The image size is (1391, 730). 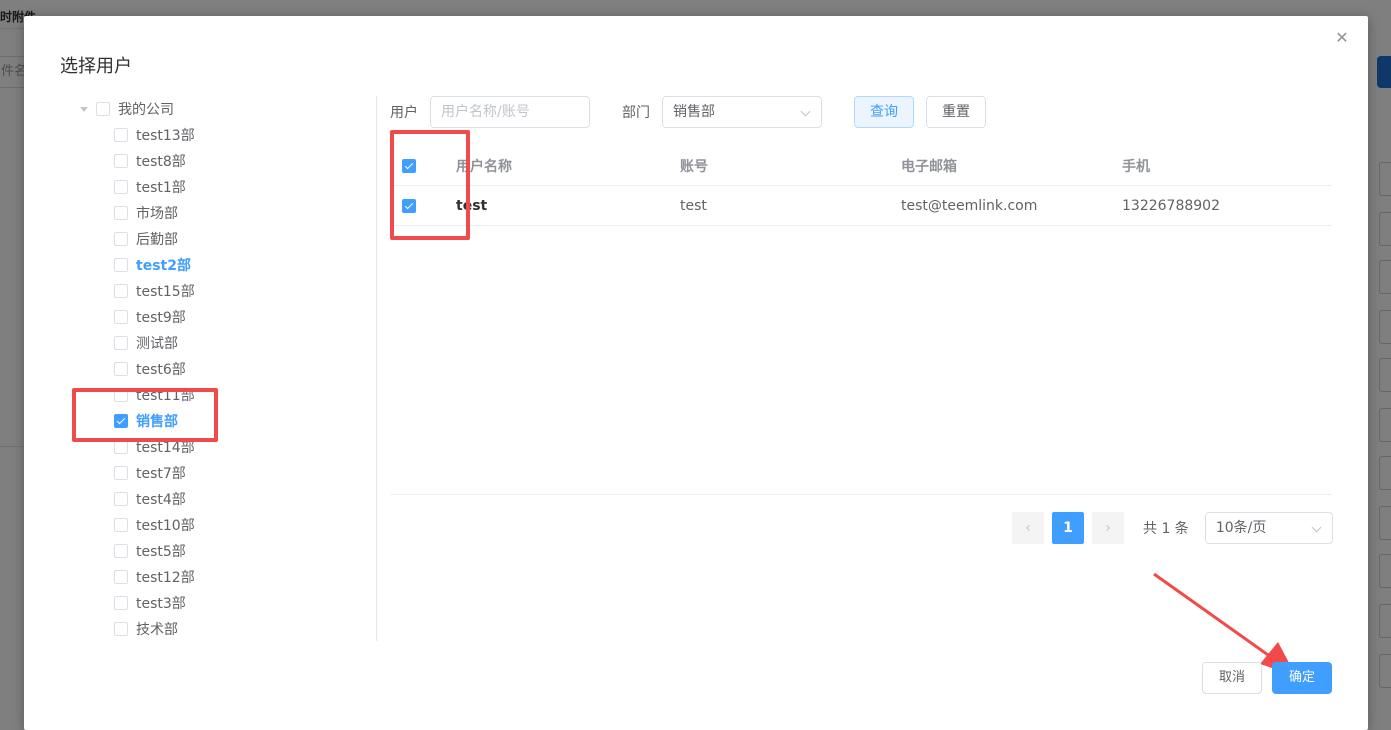 I want to click on caret-down-icon, so click(x=84, y=109).